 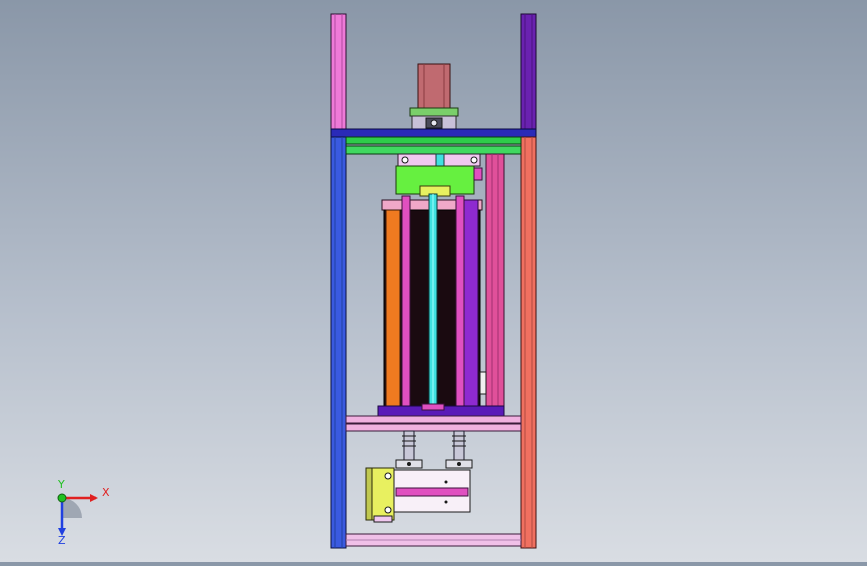 I want to click on left-main-post, so click(x=338, y=342).